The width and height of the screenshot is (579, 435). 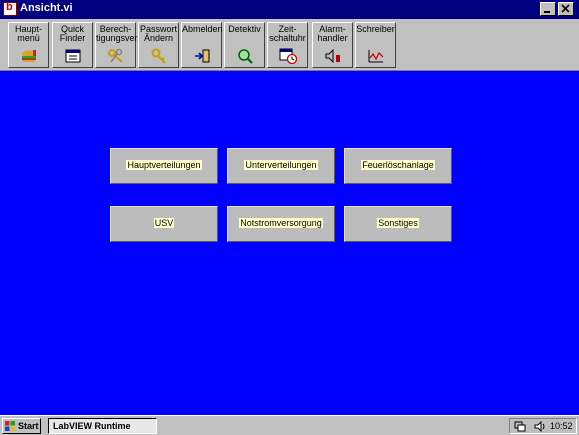 I want to click on alarmhandler-label: Alarm- handler, so click(x=332, y=33).